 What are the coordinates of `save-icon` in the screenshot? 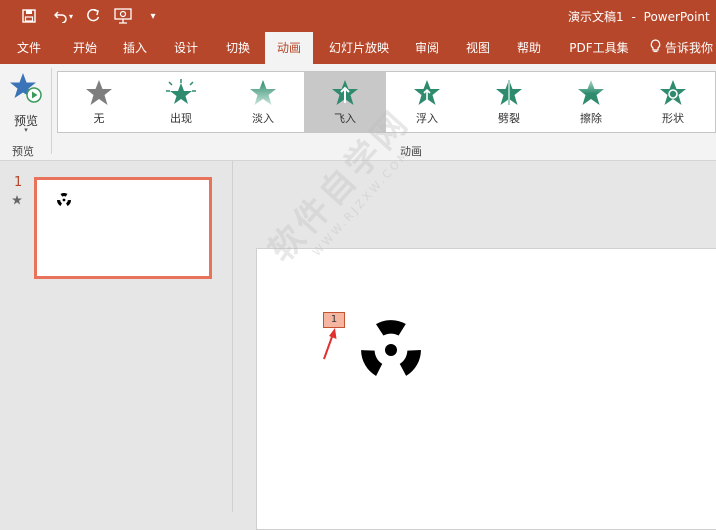 It's located at (29, 16).